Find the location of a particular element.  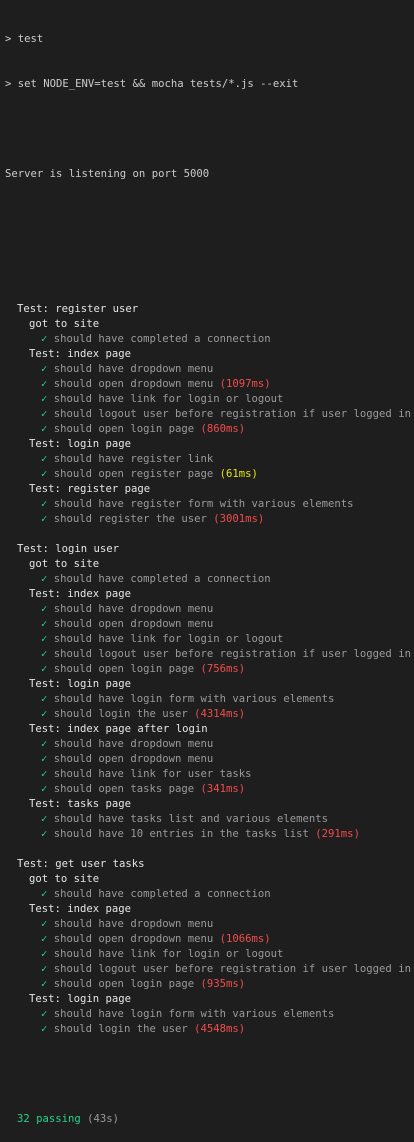

test-row: ✓ should have link for user tasks is located at coordinates (209, 774).